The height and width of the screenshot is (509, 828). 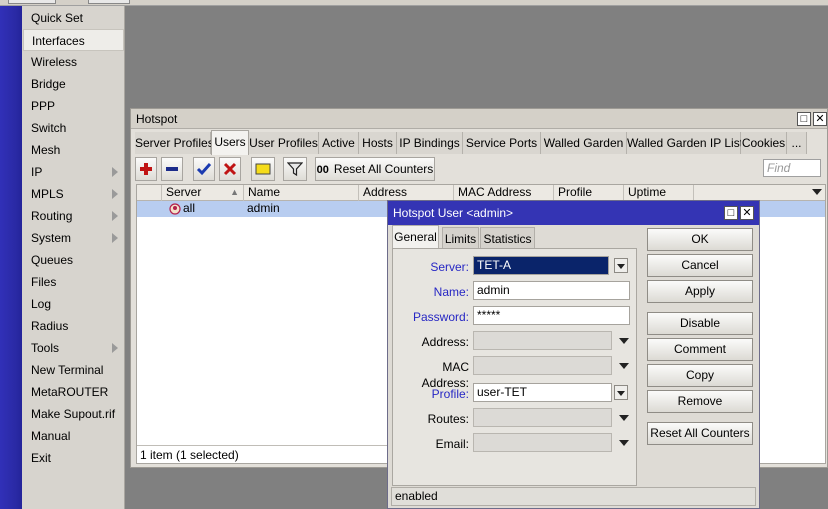 What do you see at coordinates (149, 193) in the screenshot?
I see `column-header-blank` at bounding box center [149, 193].